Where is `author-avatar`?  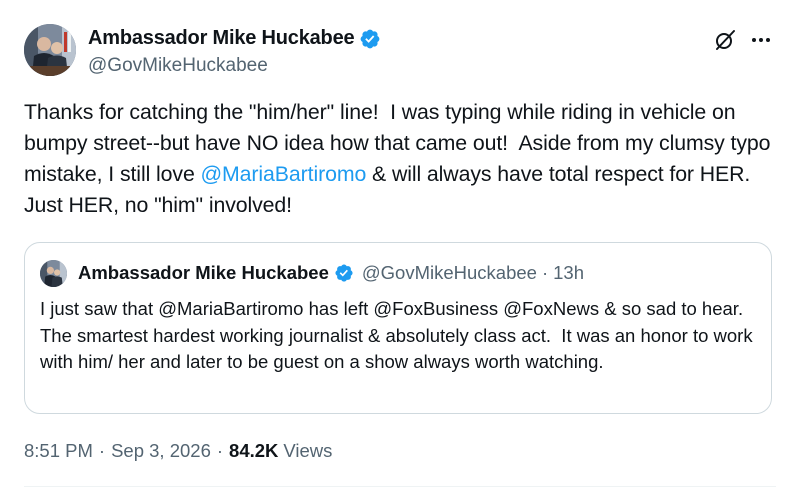
author-avatar is located at coordinates (50, 50).